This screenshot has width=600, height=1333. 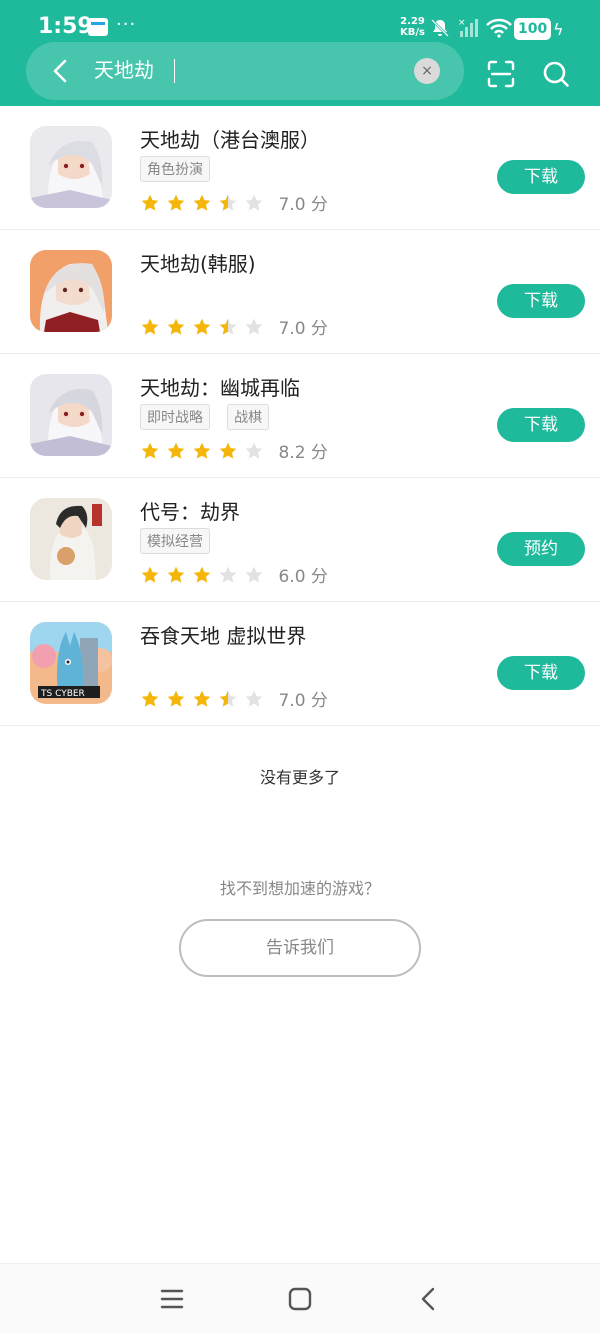 I want to click on tag-list: 模拟经营, so click(x=181, y=541).